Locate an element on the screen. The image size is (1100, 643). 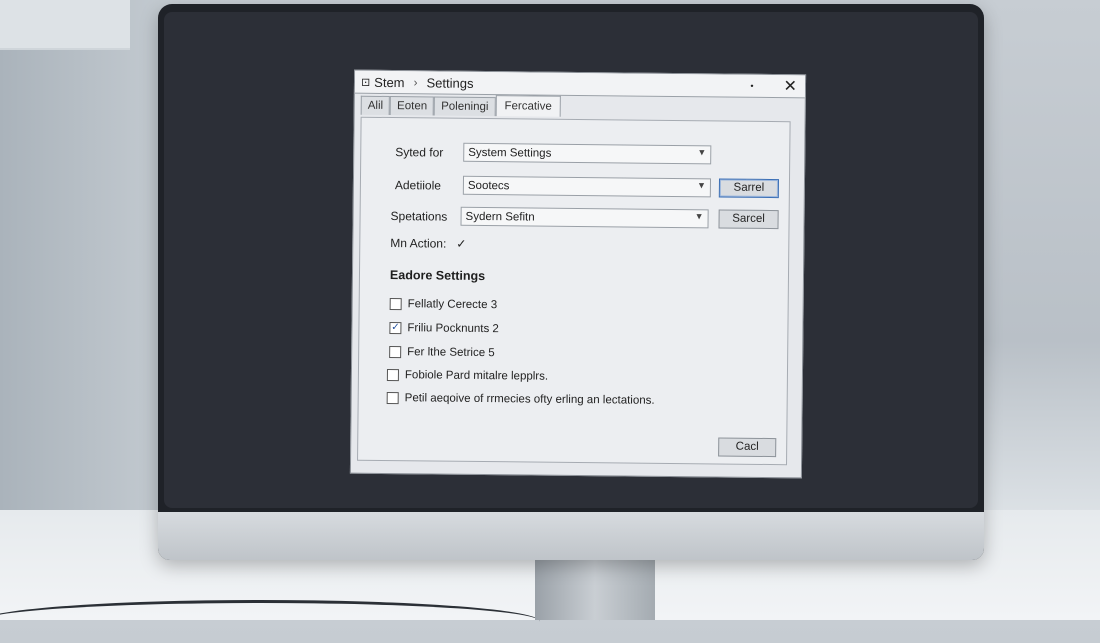
tab-poleningi: Poleningi is located at coordinates (465, 106).